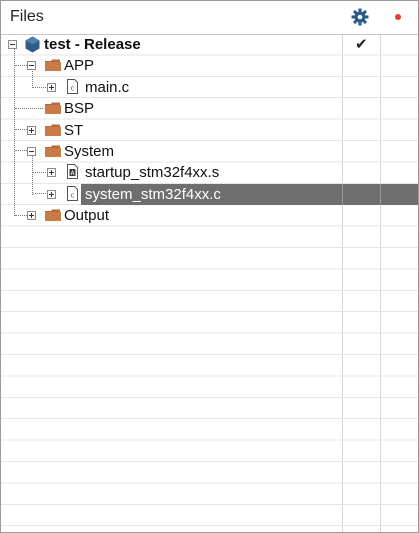  What do you see at coordinates (209, 215) in the screenshot?
I see `tree-item-folder: Output` at bounding box center [209, 215].